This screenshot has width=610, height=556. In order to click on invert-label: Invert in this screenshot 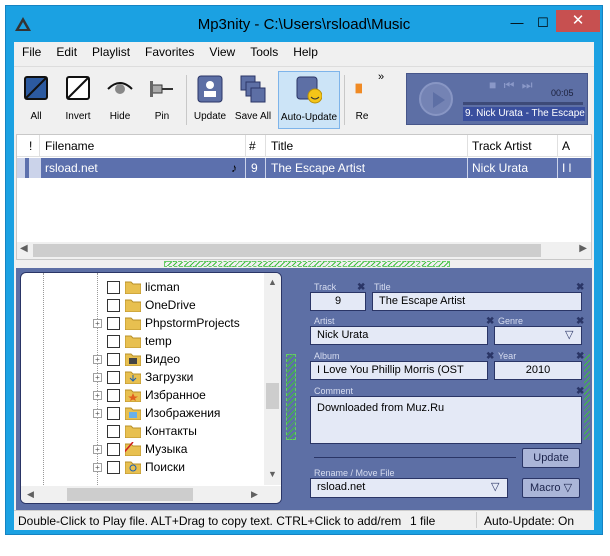, I will do `click(78, 116)`.